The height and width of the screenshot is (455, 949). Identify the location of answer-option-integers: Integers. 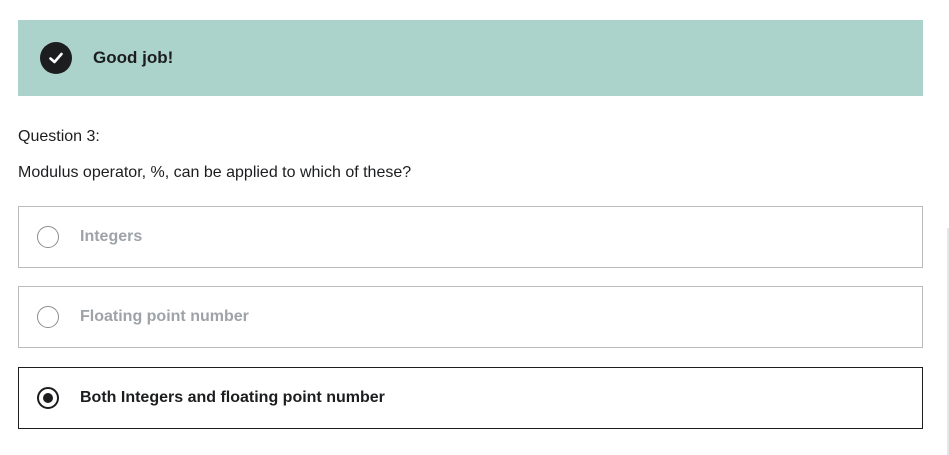
(470, 237).